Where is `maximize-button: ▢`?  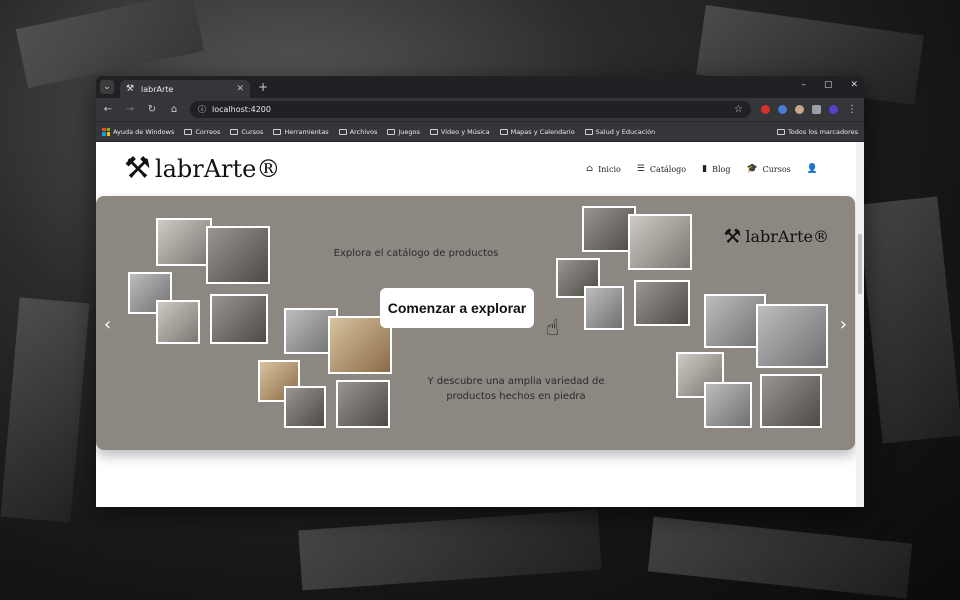 maximize-button: ▢ is located at coordinates (828, 85).